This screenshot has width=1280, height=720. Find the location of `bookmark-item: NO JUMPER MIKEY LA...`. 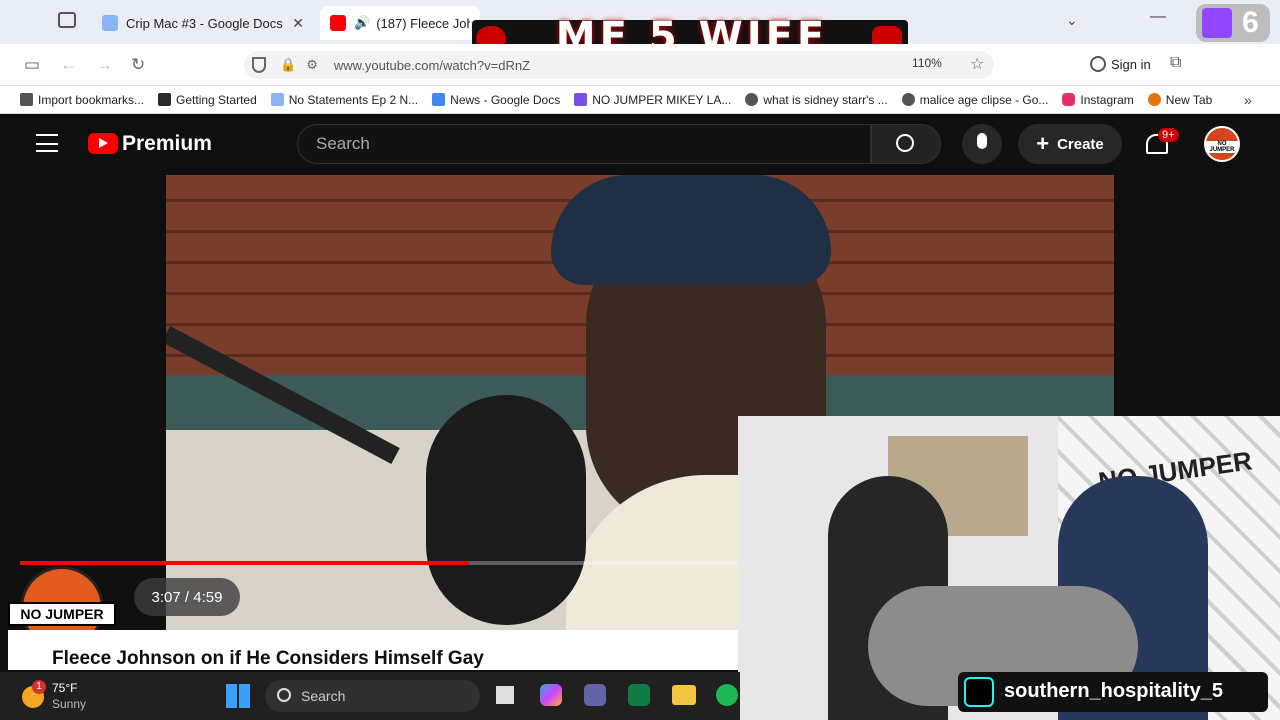

bookmark-item: NO JUMPER MIKEY LA... is located at coordinates (652, 100).